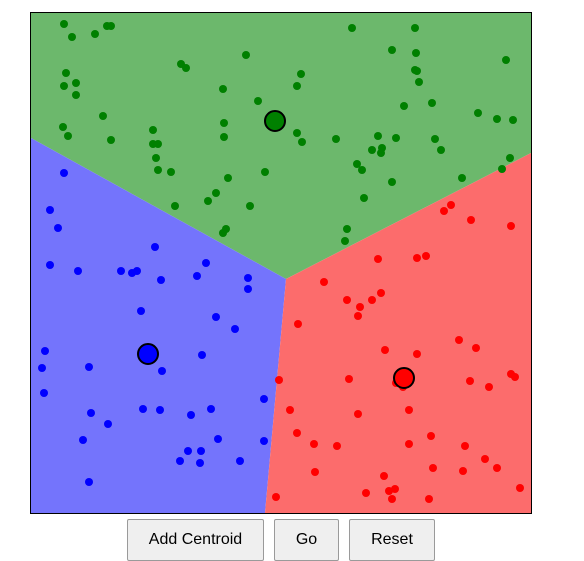 This screenshot has height=561, width=584. Describe the element at coordinates (195, 540) in the screenshot. I see `add-centroid-button: Add Centroid` at that location.